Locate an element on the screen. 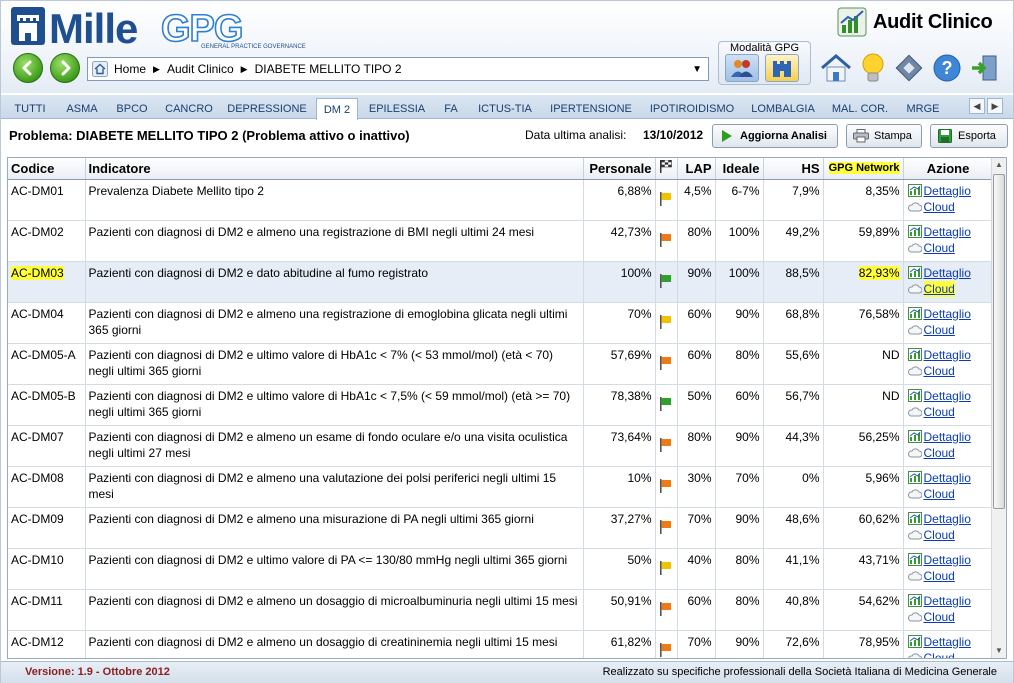 The image size is (1014, 683). gpg-mode-group: Modalità GPG is located at coordinates (764, 63).